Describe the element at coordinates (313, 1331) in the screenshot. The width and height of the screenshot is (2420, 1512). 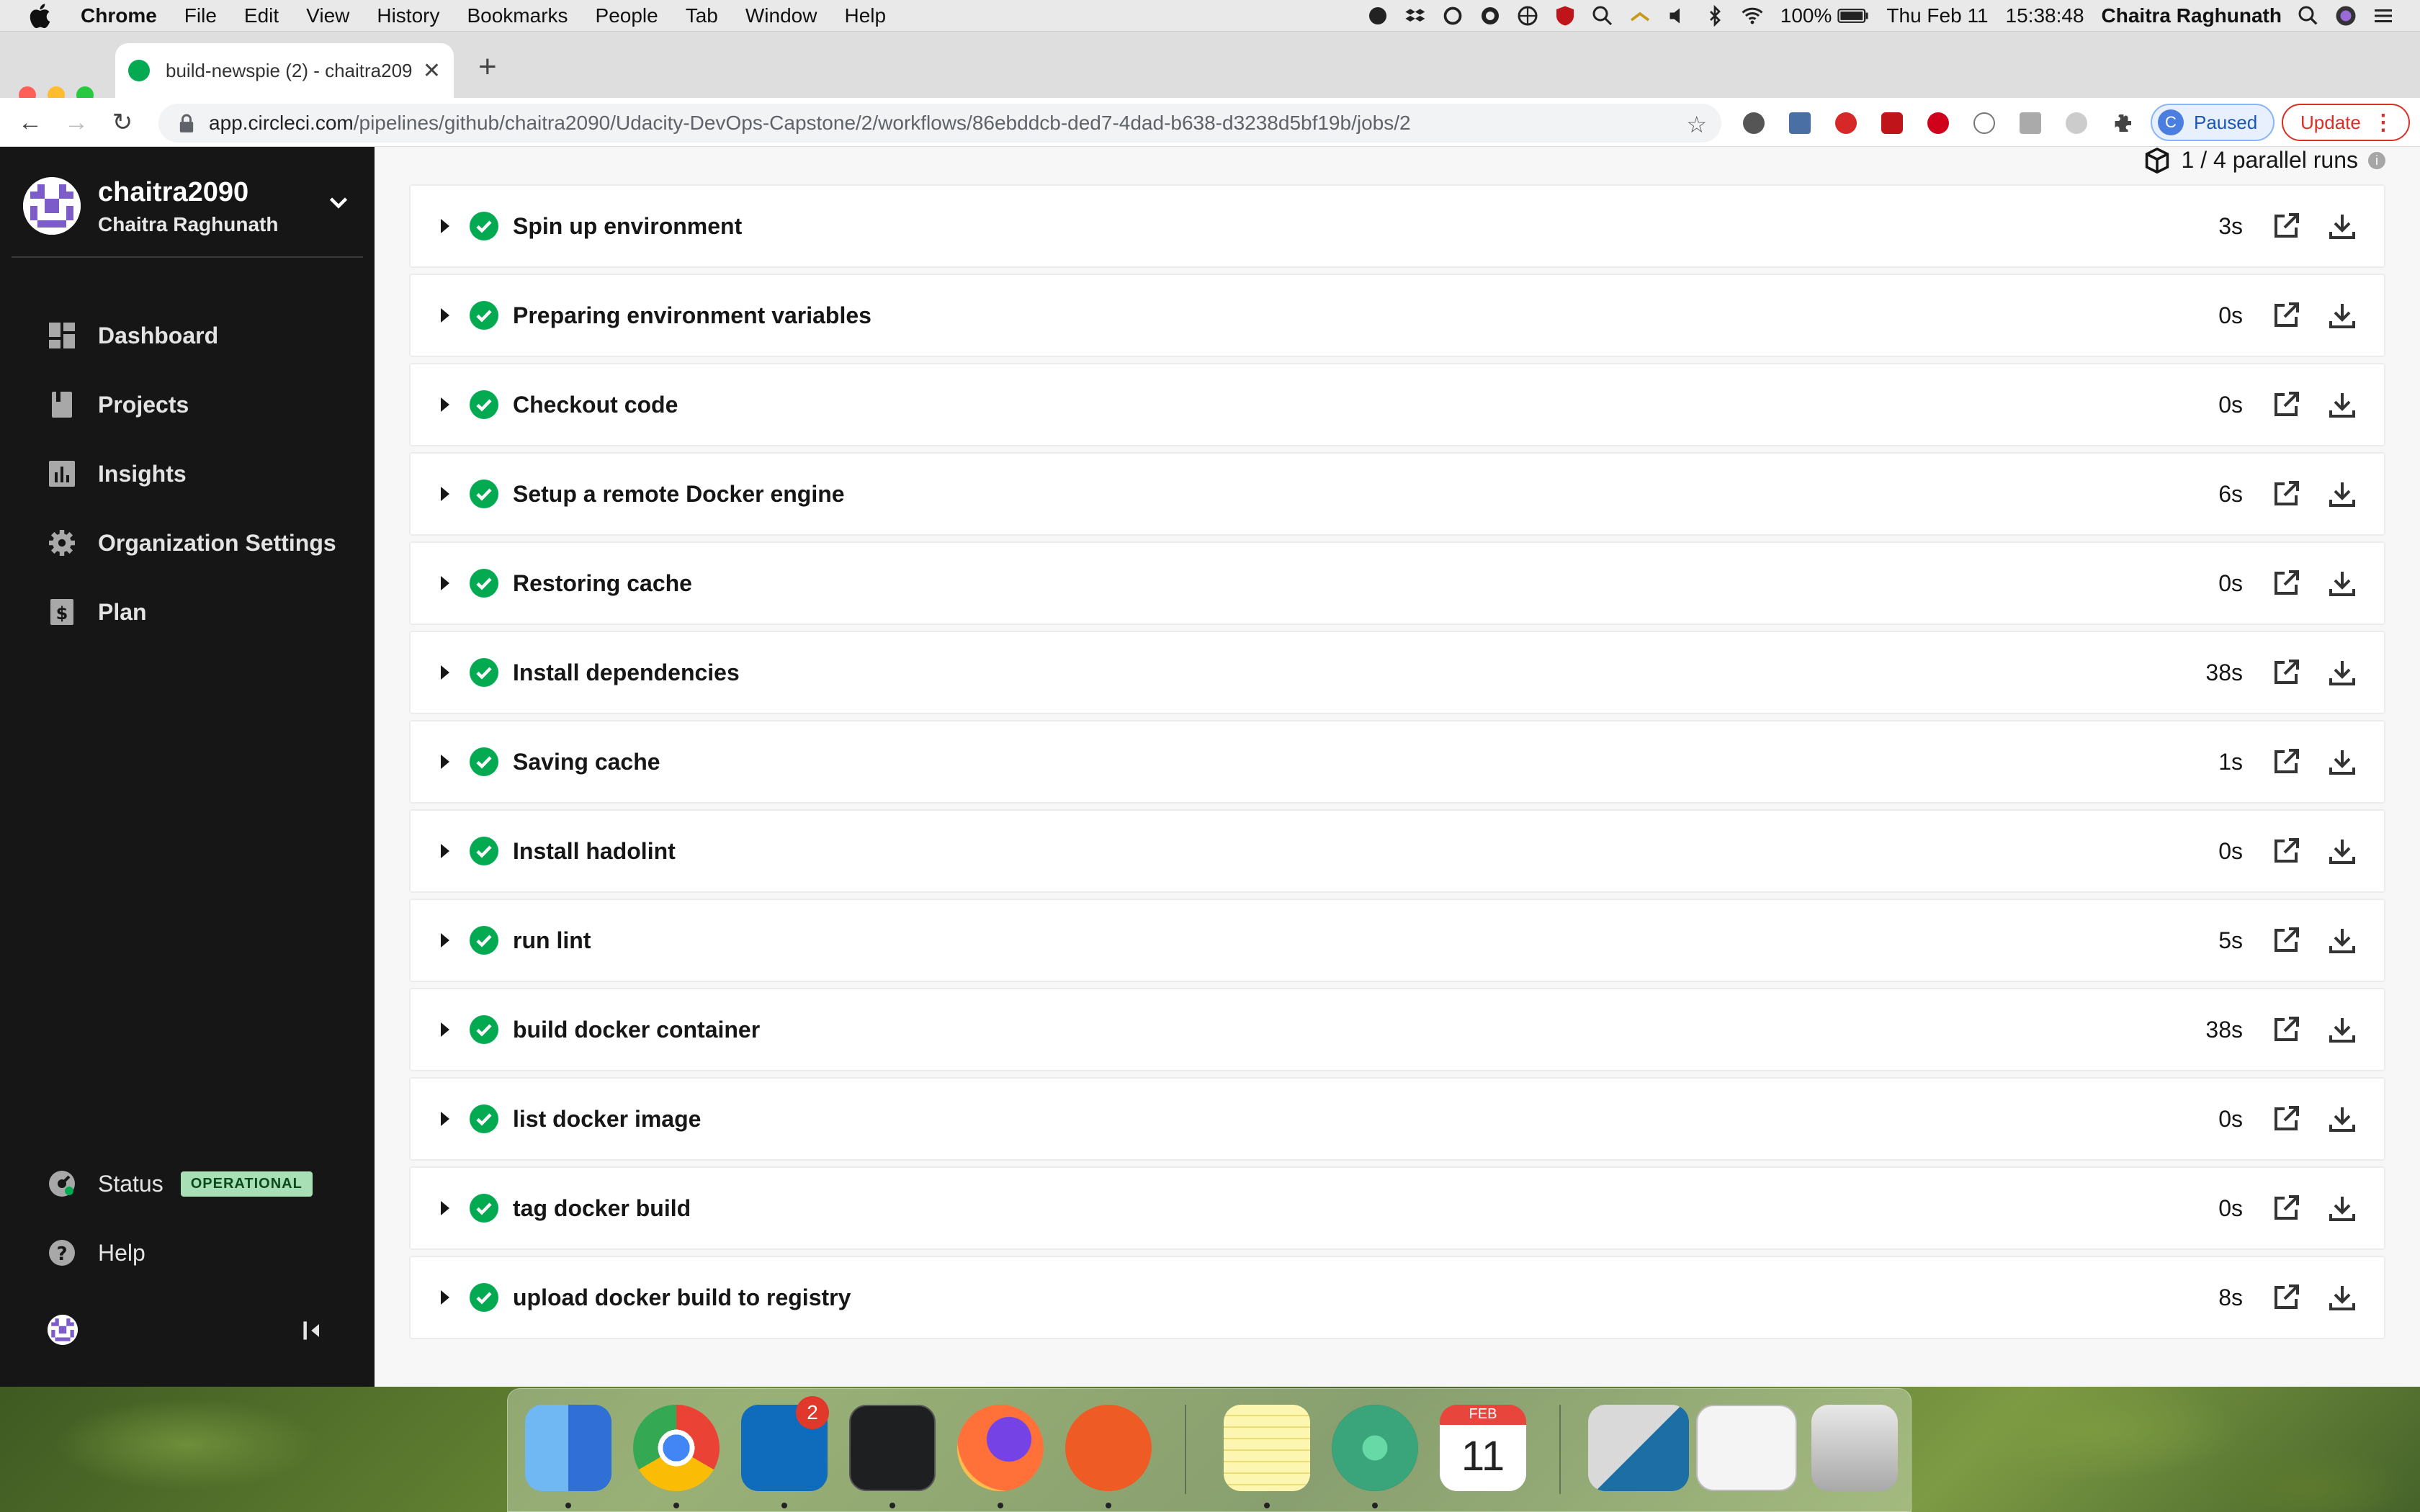
I see `collapse-sidebar-icon` at that location.